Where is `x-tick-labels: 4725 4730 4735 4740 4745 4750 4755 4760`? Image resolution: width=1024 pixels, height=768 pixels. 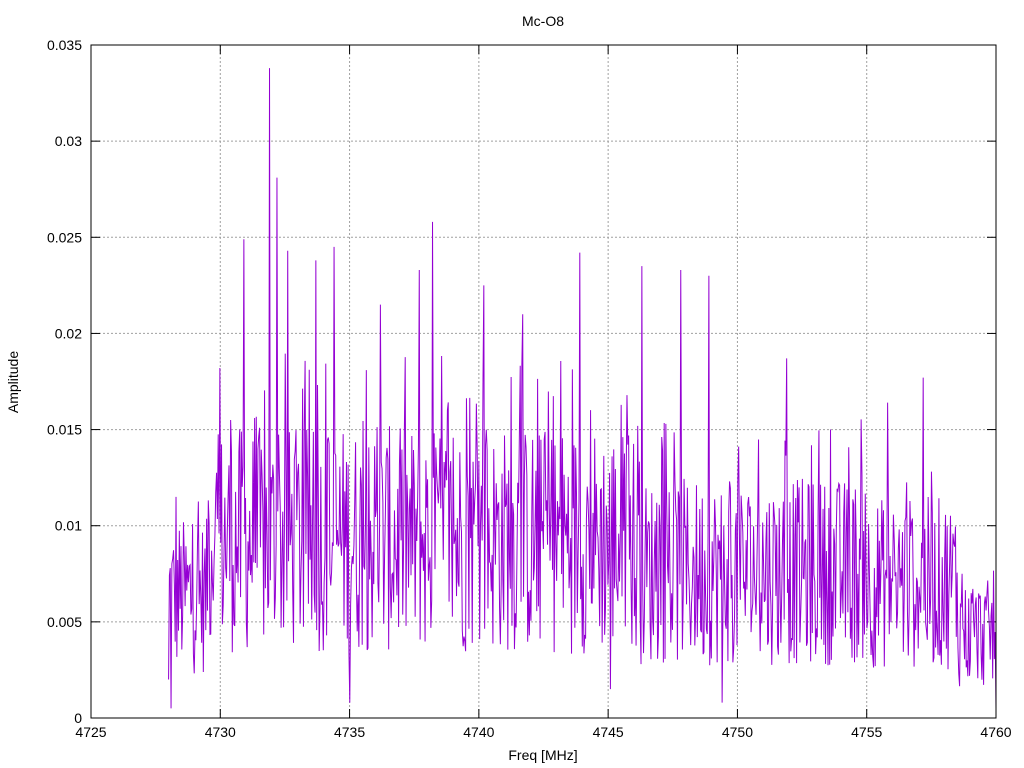 x-tick-labels: 4725 4730 4735 4740 4745 4750 4755 4760 is located at coordinates (543, 732).